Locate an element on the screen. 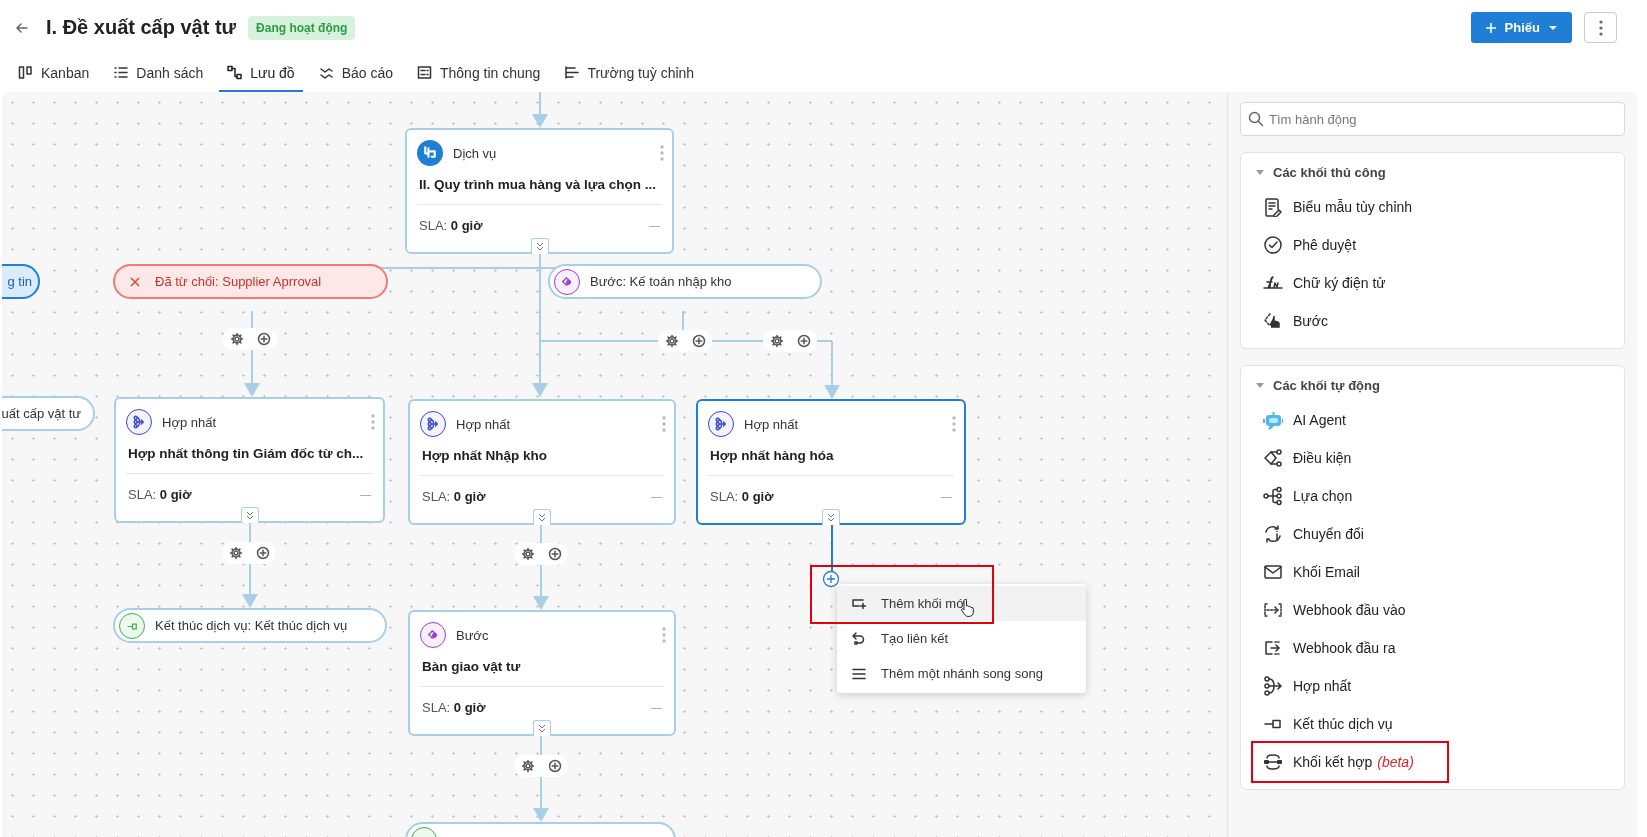 This screenshot has width=1647, height=837. block-item: Chữ ký điện tử is located at coordinates (1324, 283).